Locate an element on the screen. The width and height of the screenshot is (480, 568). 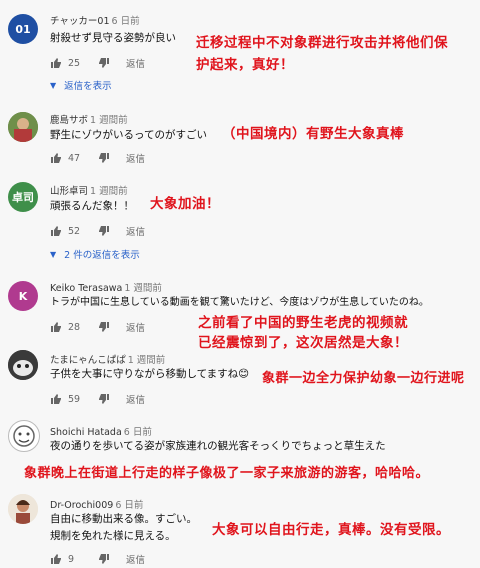
annotation: 之前看了中国的野生老虎的视频就 已经震惊到了，这次居然是大象！ is located at coordinates (303, 333).